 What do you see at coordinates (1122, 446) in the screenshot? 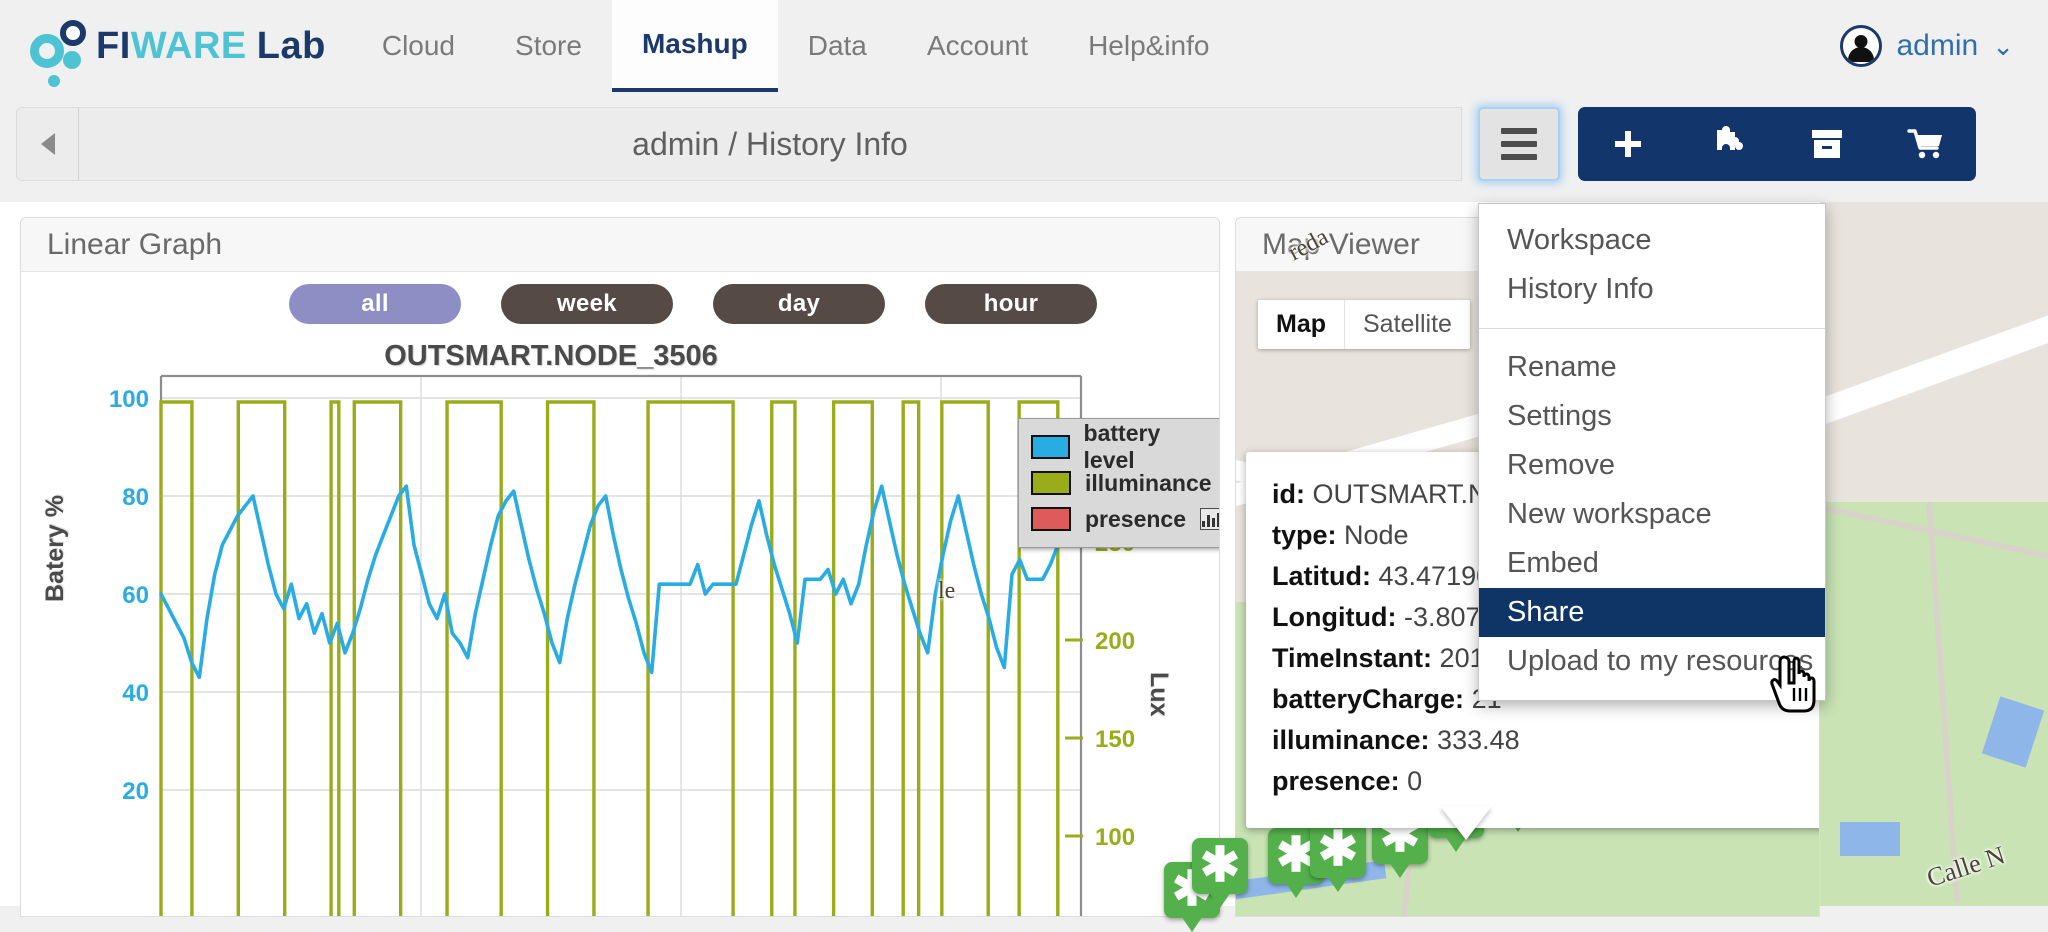
I see `legend-label-battery: battery level` at bounding box center [1122, 446].